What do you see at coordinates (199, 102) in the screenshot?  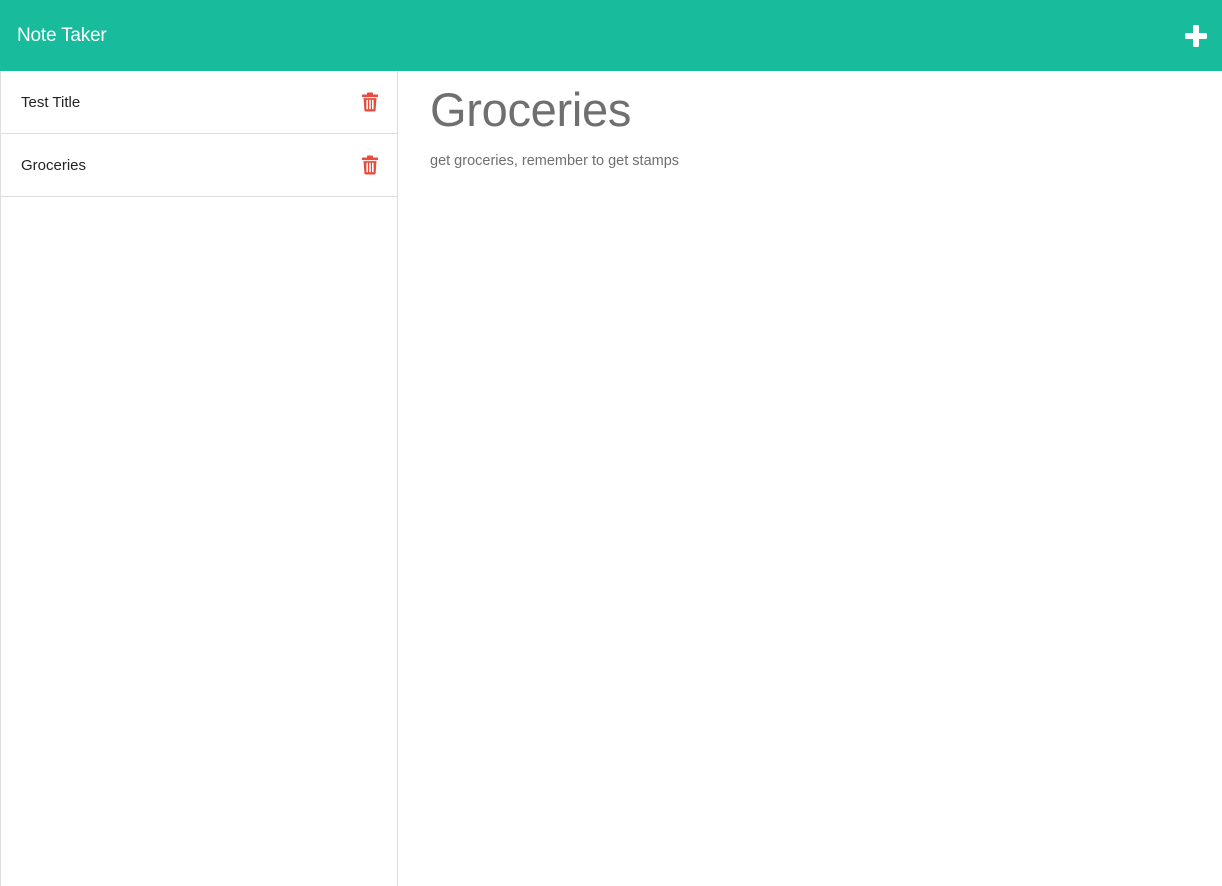 I see `note-list-item: Test Title` at bounding box center [199, 102].